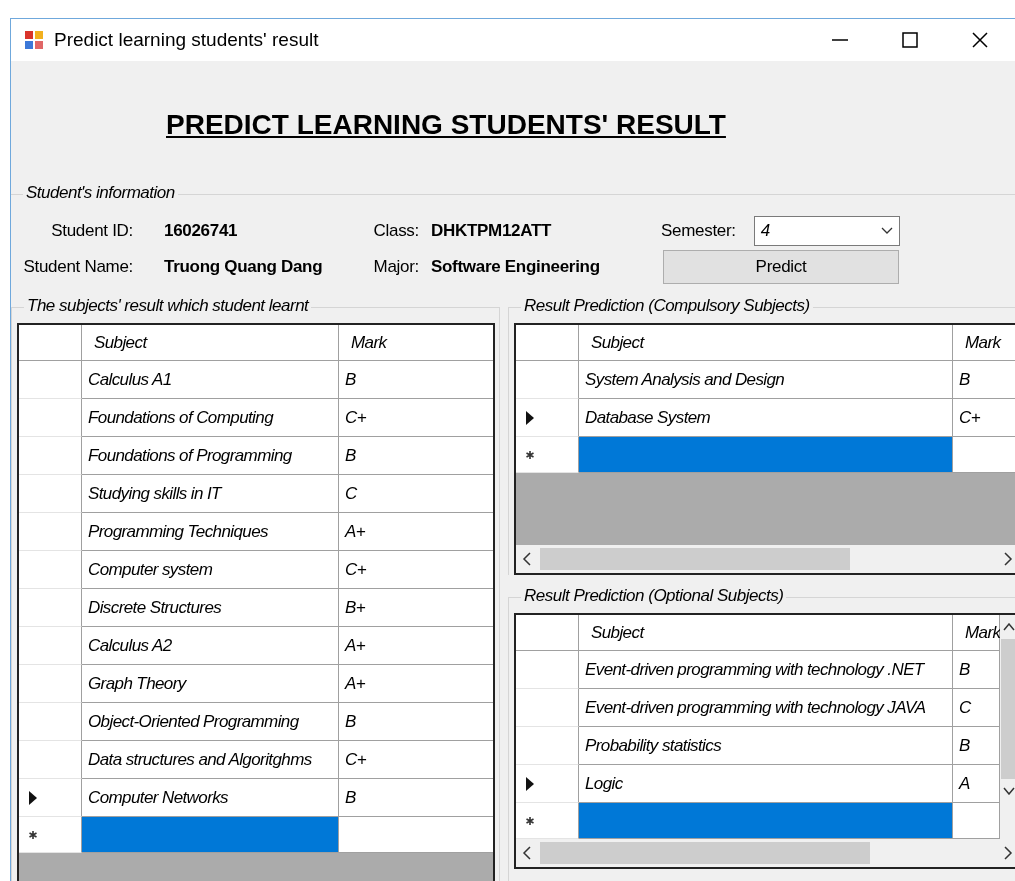 The image size is (1015, 881). Describe the element at coordinates (976, 633) in the screenshot. I see `column-header: Mark` at that location.